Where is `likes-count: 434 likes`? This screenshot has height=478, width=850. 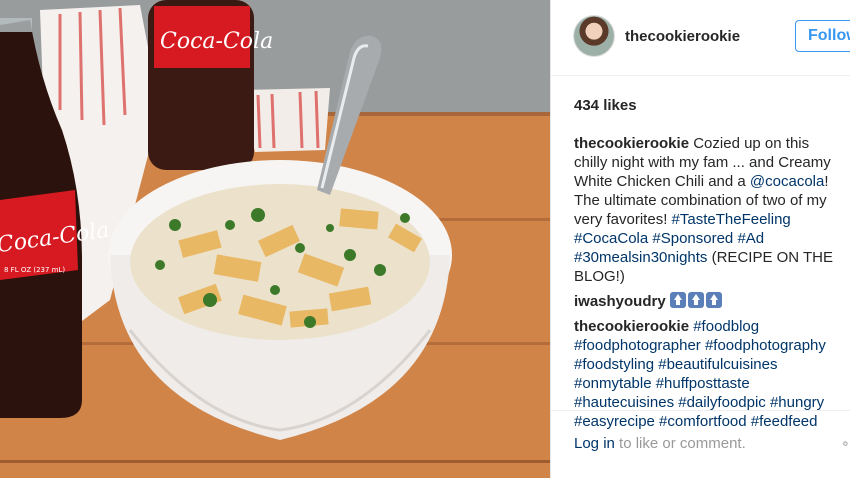
likes-count: 434 likes is located at coordinates (605, 105).